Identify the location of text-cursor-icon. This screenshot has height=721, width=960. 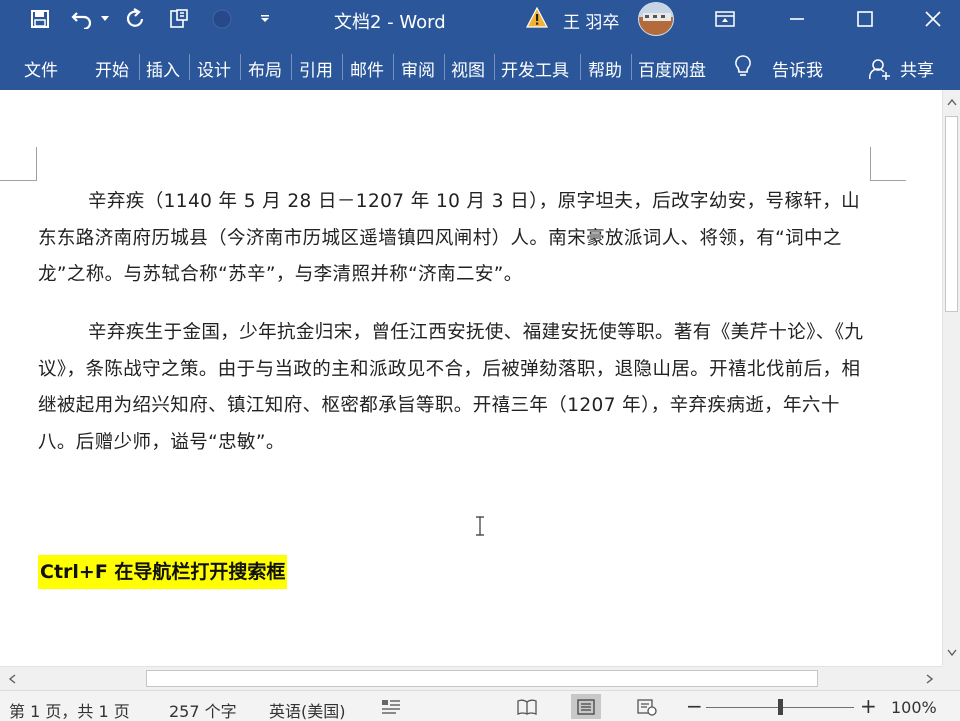
(480, 526).